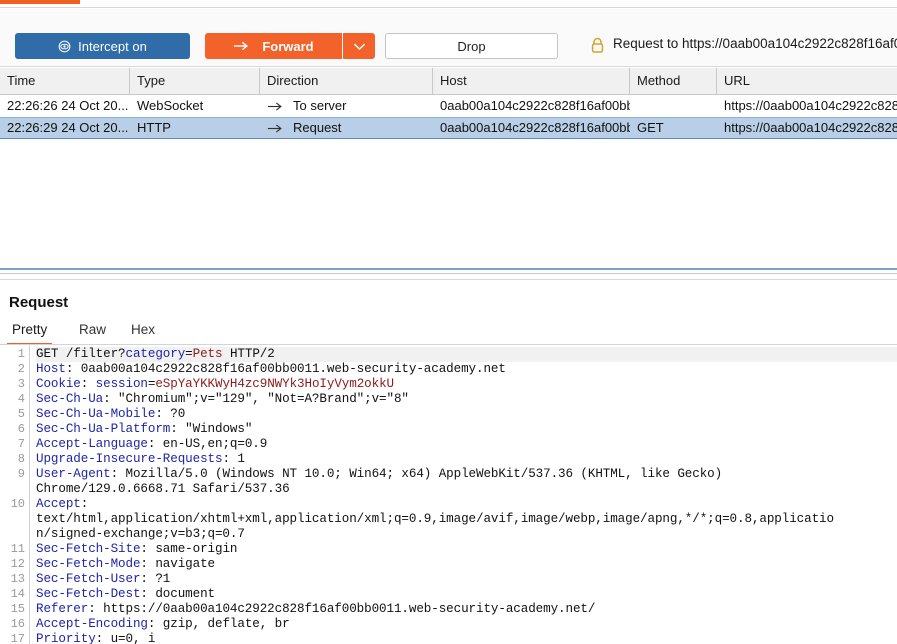 The image size is (897, 644). Describe the element at coordinates (673, 106) in the screenshot. I see `cell-method` at that location.